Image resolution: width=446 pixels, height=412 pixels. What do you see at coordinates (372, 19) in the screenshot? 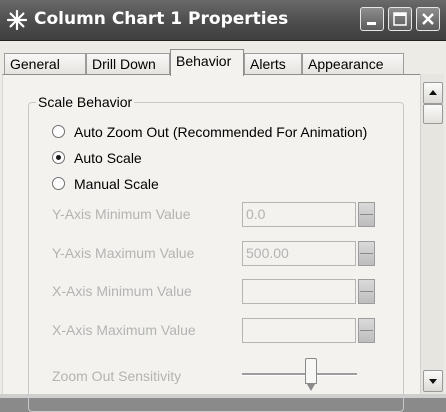
I see `minimize-button` at bounding box center [372, 19].